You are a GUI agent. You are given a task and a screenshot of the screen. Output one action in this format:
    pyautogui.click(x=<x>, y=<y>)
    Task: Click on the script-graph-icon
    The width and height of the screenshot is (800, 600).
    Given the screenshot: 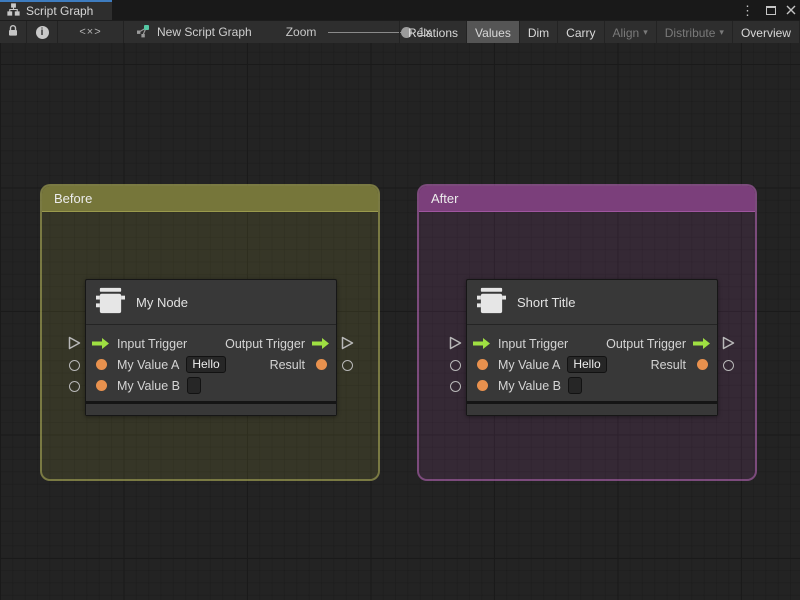 What is the action you would take?
    pyautogui.click(x=13, y=11)
    